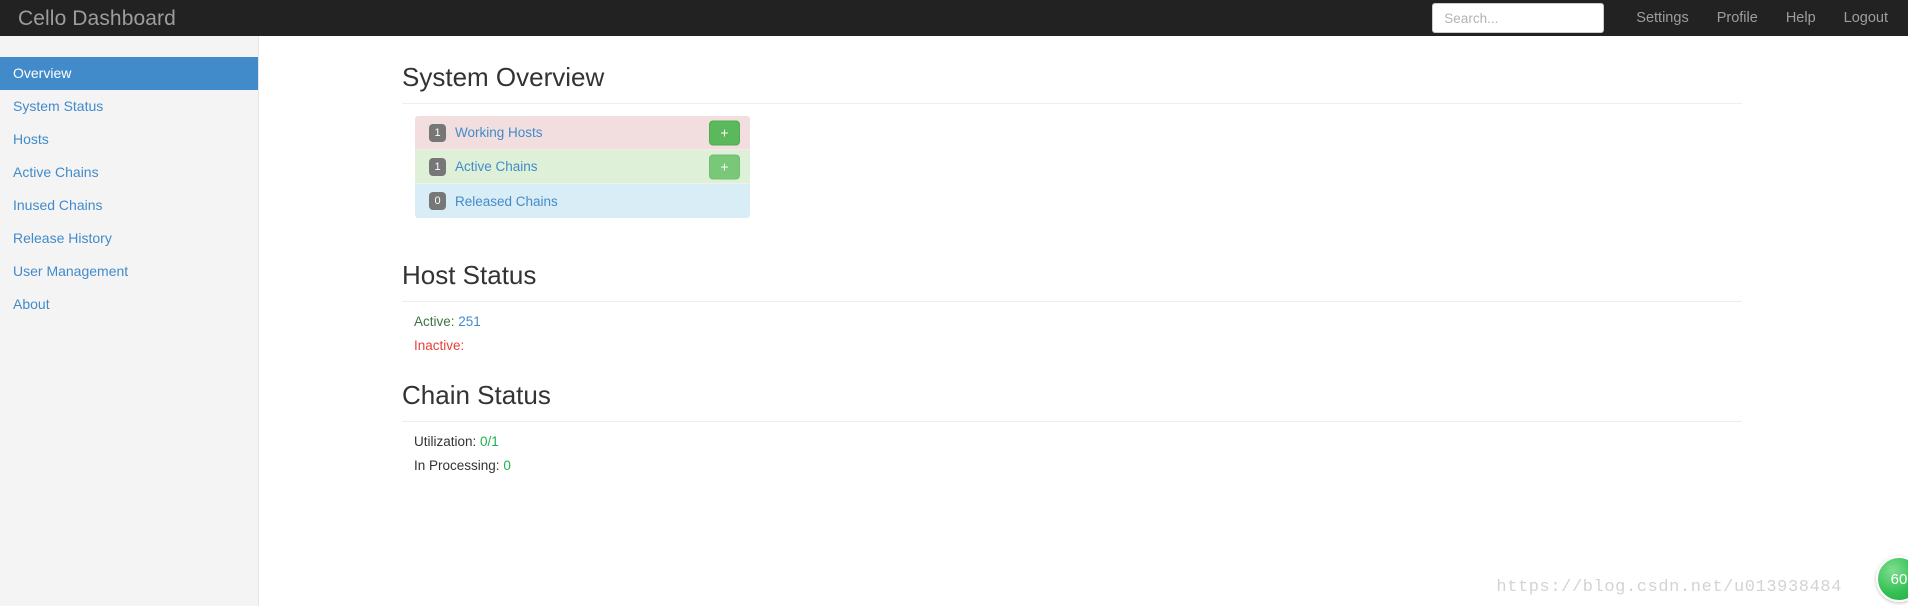 The height and width of the screenshot is (606, 1908). I want to click on sidebar-item-about: About, so click(129, 304).